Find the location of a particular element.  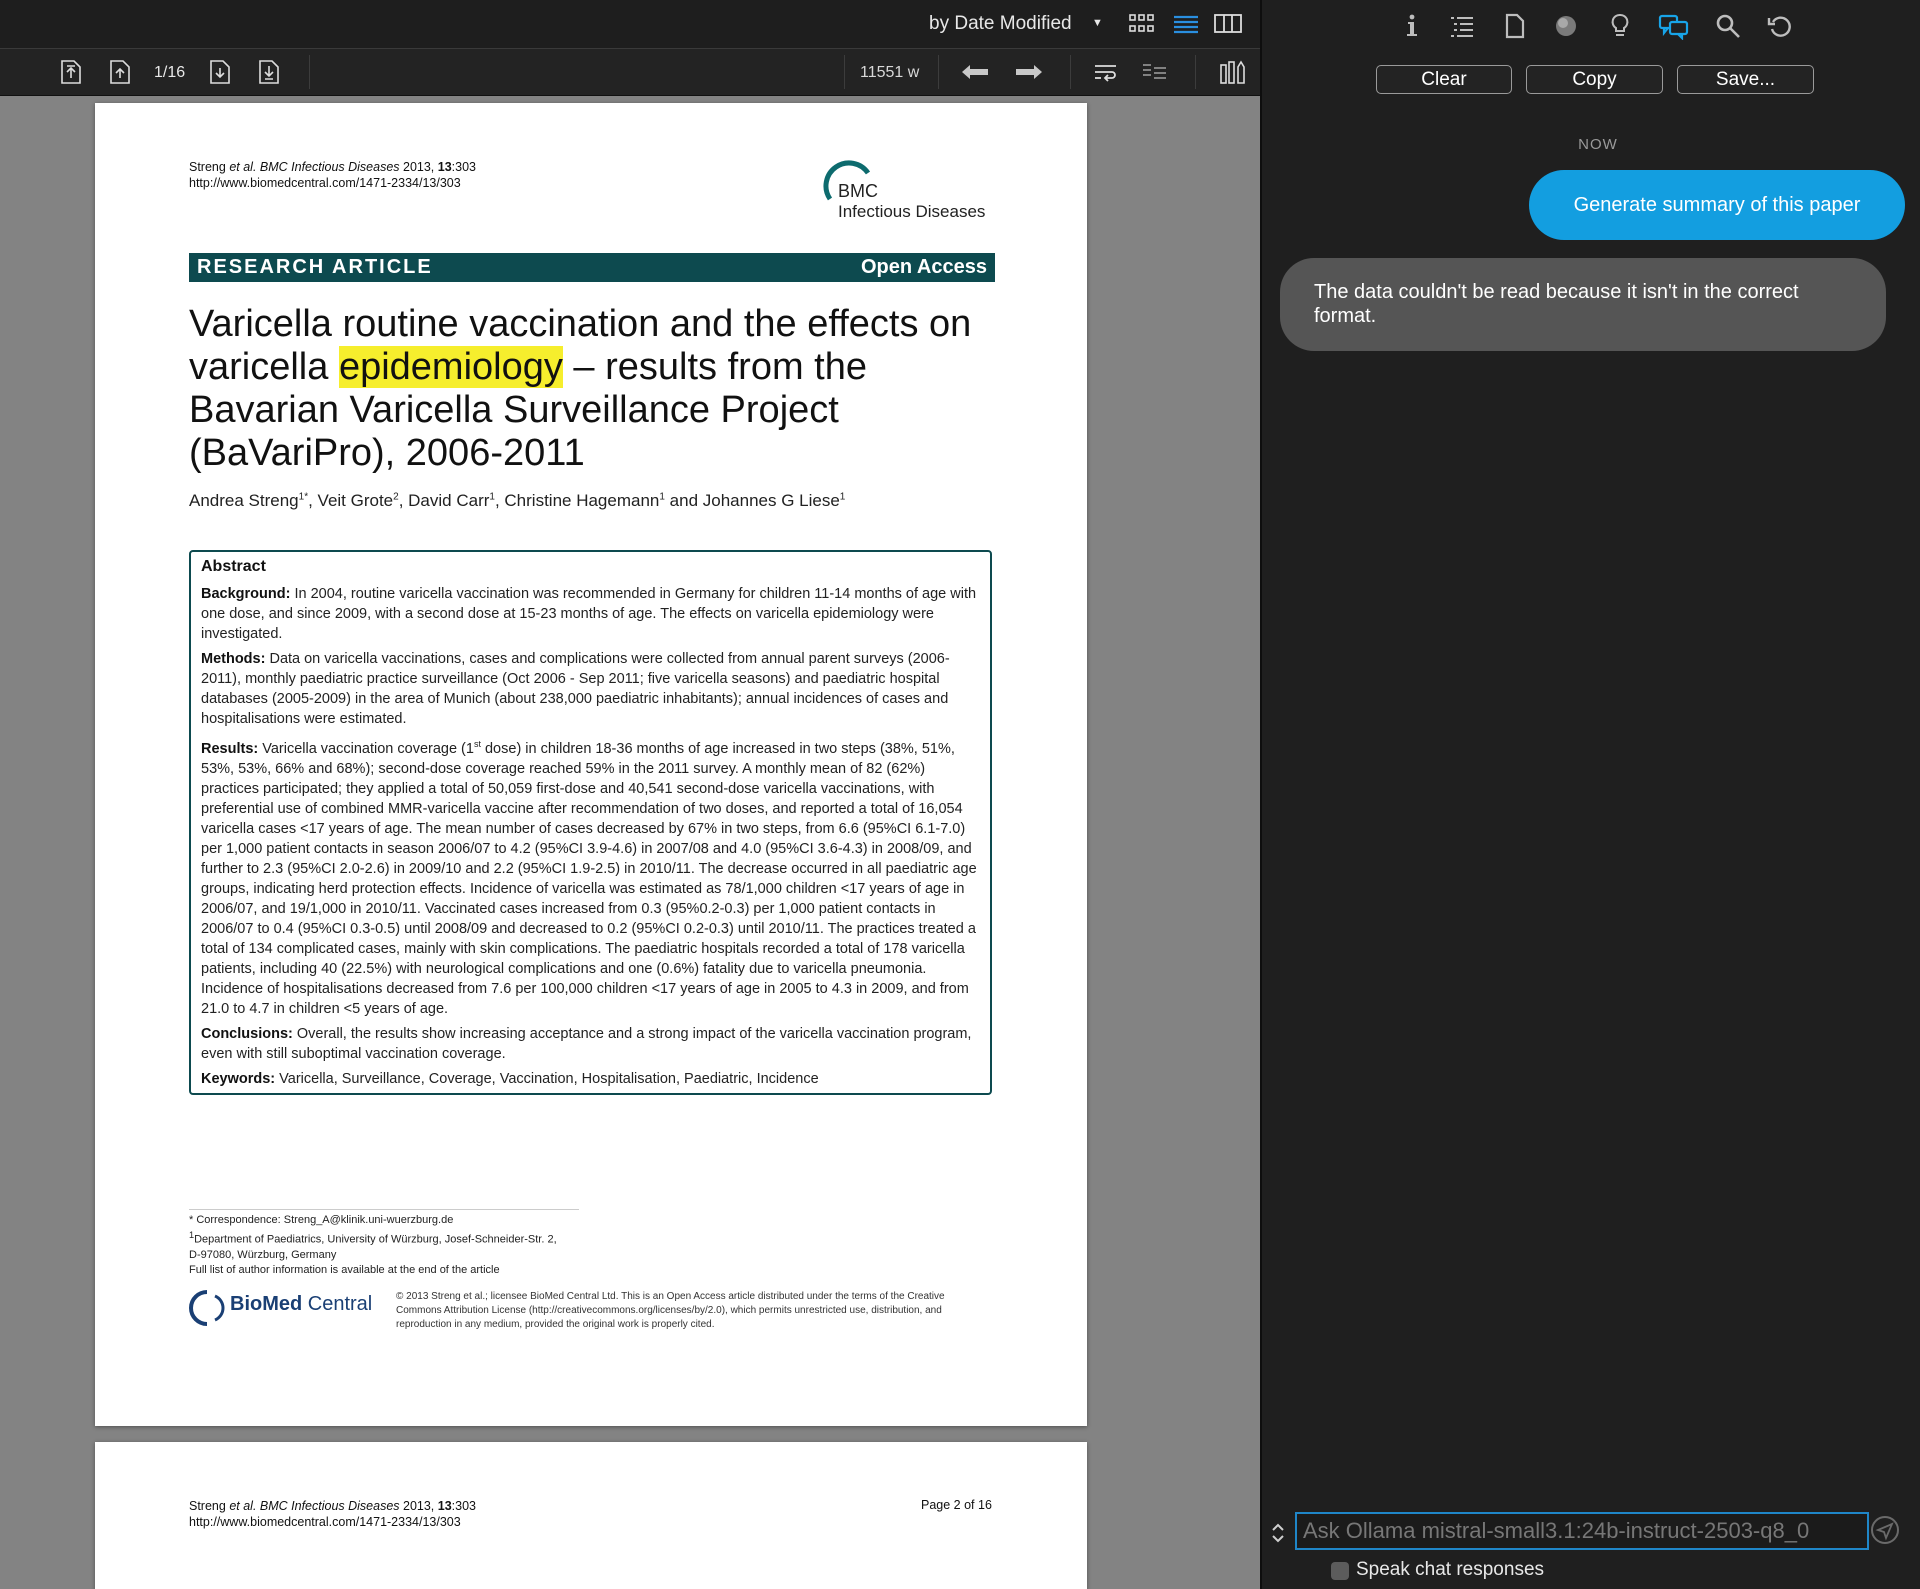

sort-menu: by Date Modified is located at coordinates (1000, 24).